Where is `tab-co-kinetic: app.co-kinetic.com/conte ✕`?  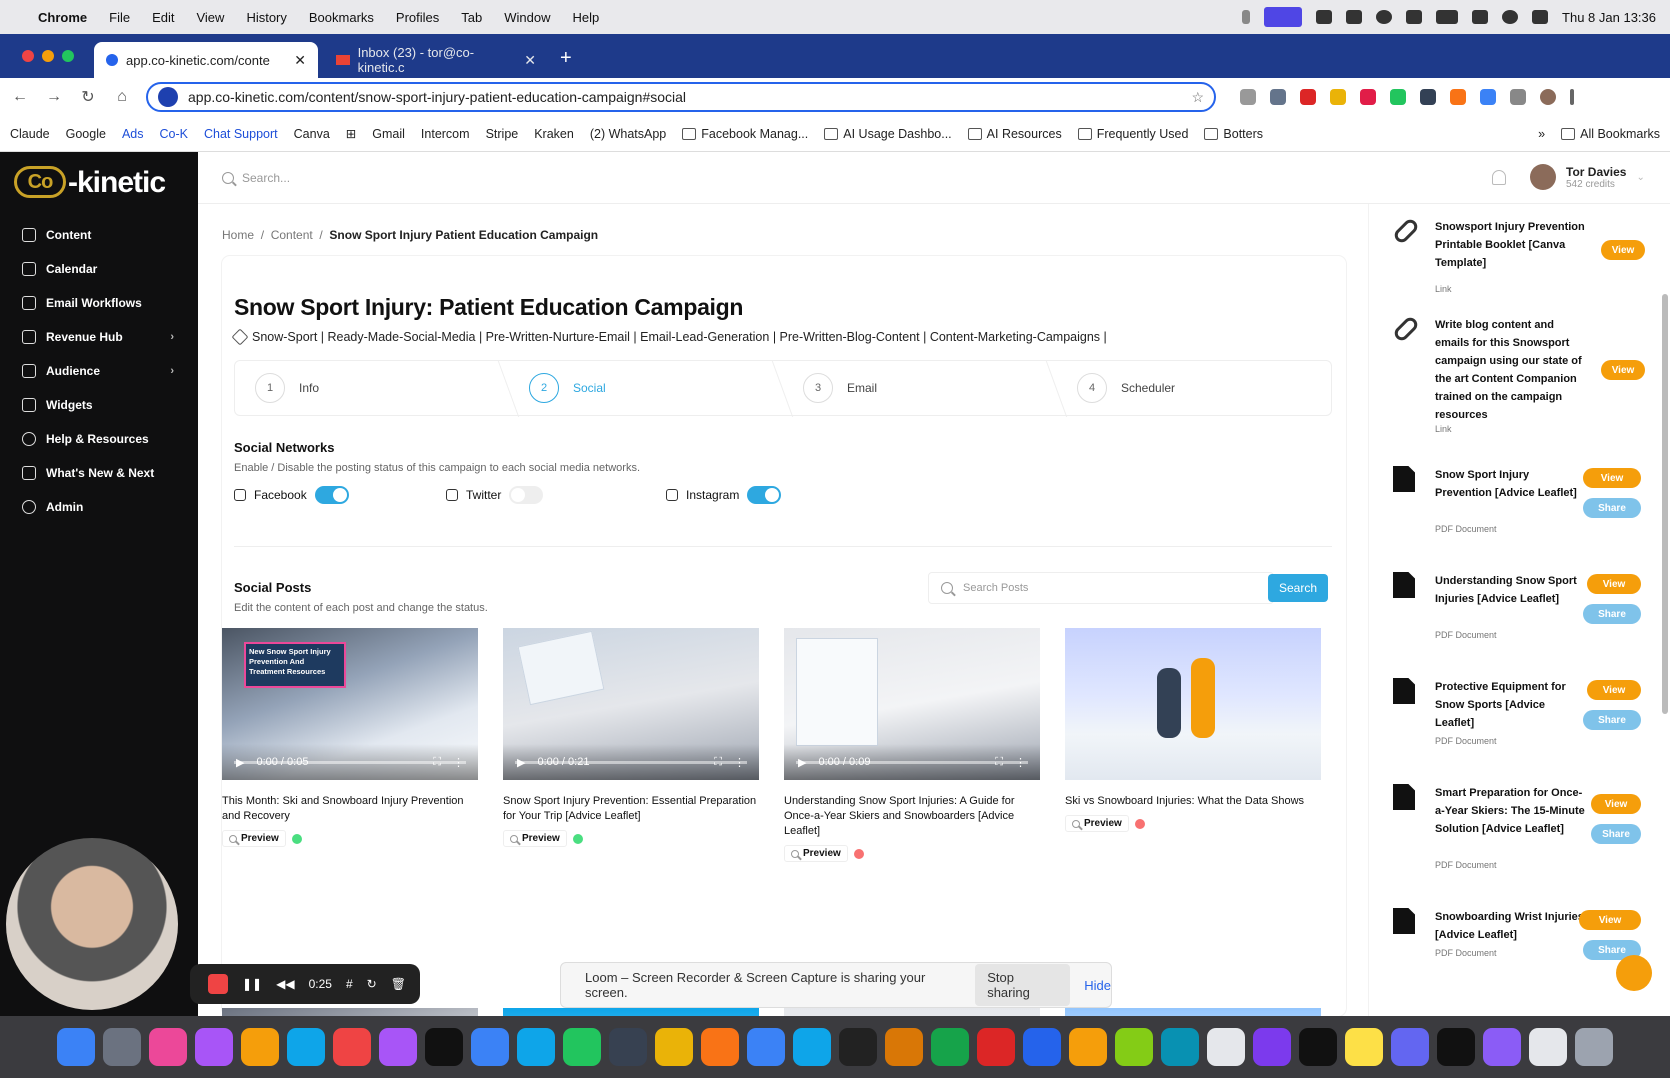
tab-co-kinetic: app.co-kinetic.com/conte ✕ is located at coordinates (206, 60).